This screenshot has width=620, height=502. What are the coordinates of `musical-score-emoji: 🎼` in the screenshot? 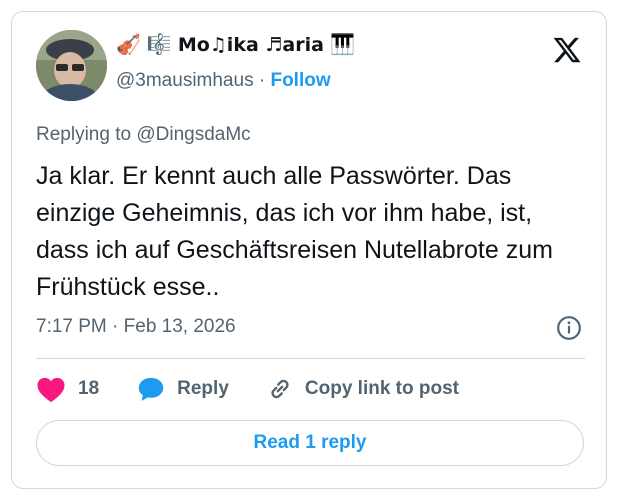 It's located at (159, 45).